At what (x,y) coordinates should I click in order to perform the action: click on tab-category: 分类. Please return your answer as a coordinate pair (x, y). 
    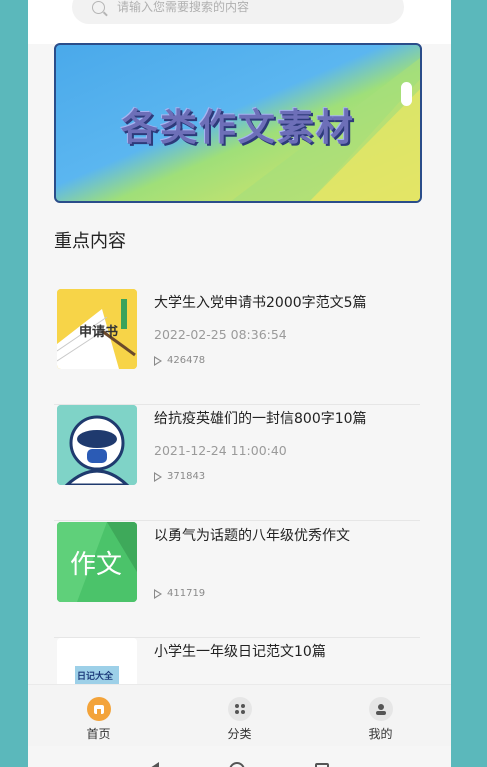
    Looking at the image, I should click on (239, 715).